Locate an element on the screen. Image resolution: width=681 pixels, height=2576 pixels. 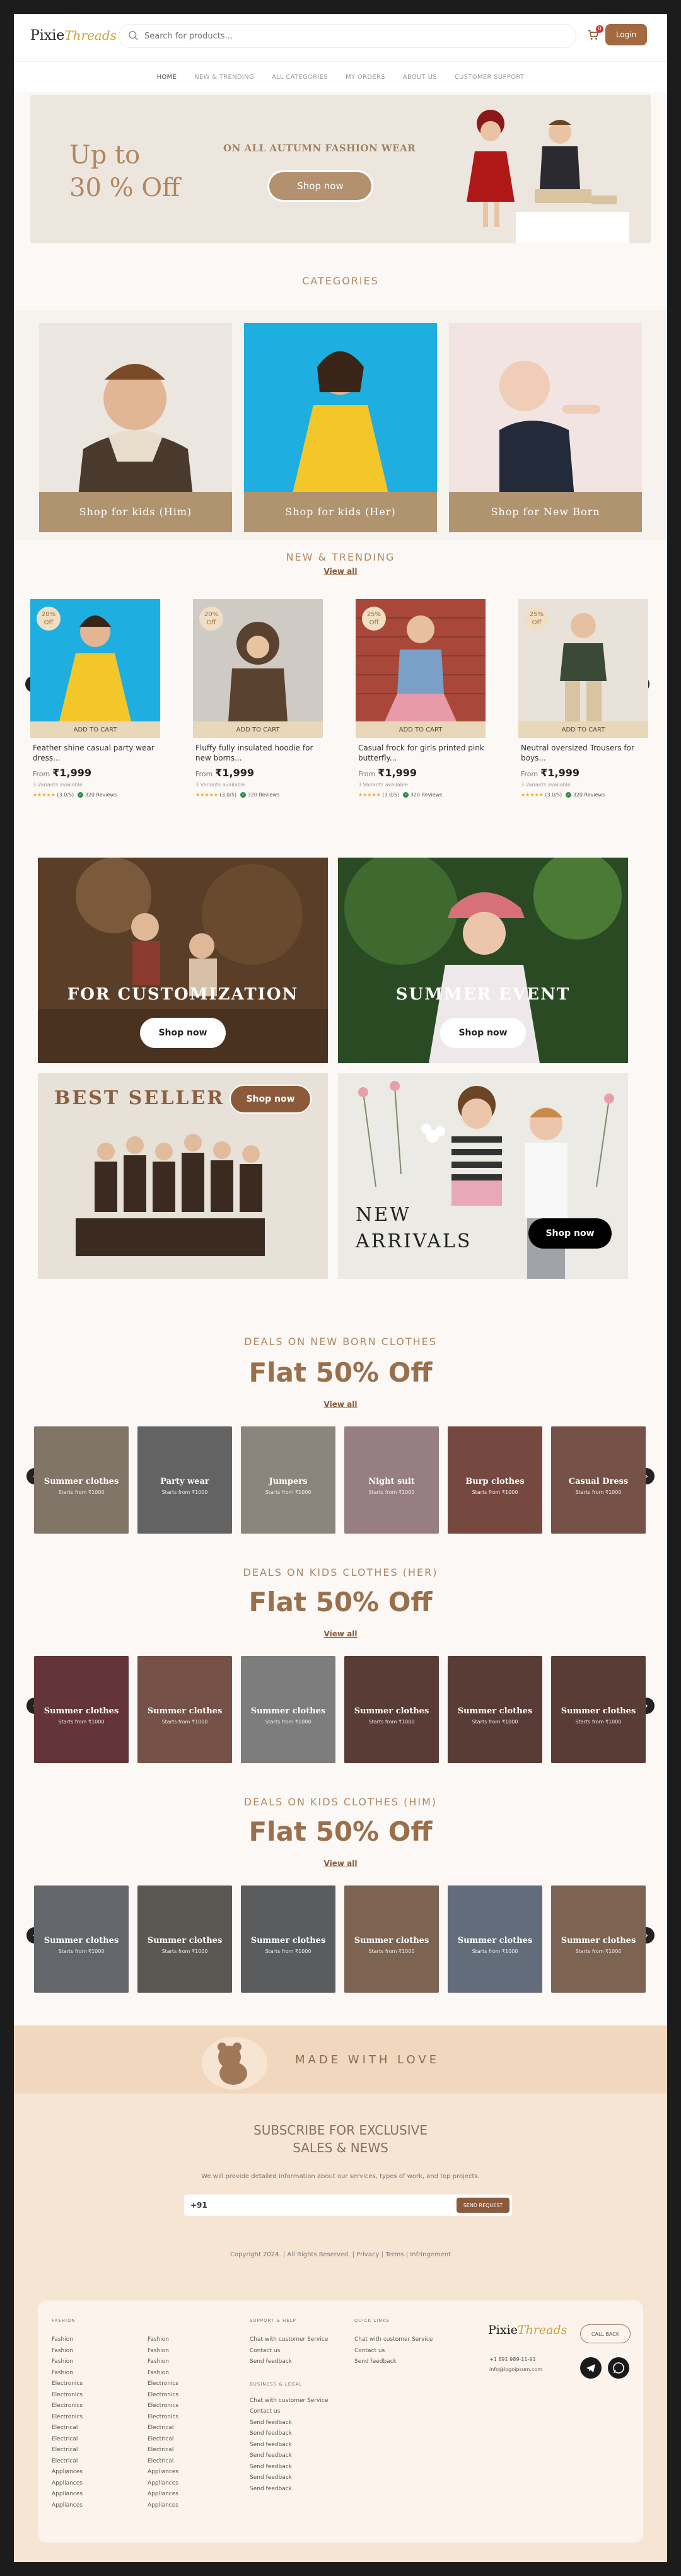
category-her: Shop for kids (Her) is located at coordinates (340, 428).